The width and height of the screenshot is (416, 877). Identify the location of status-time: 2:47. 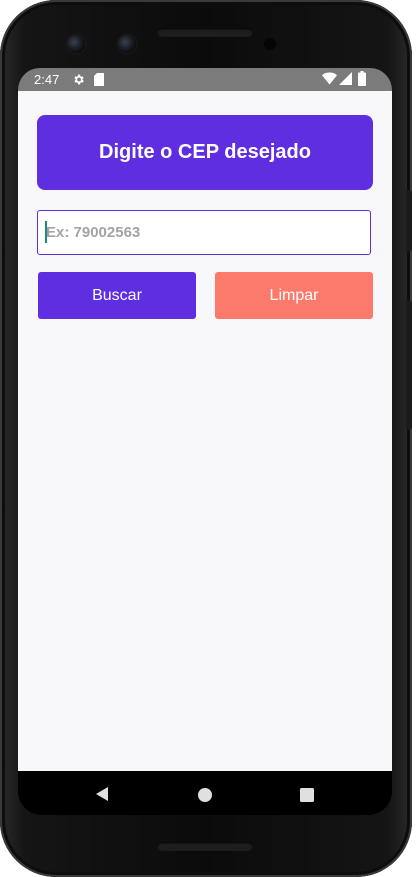
(47, 79).